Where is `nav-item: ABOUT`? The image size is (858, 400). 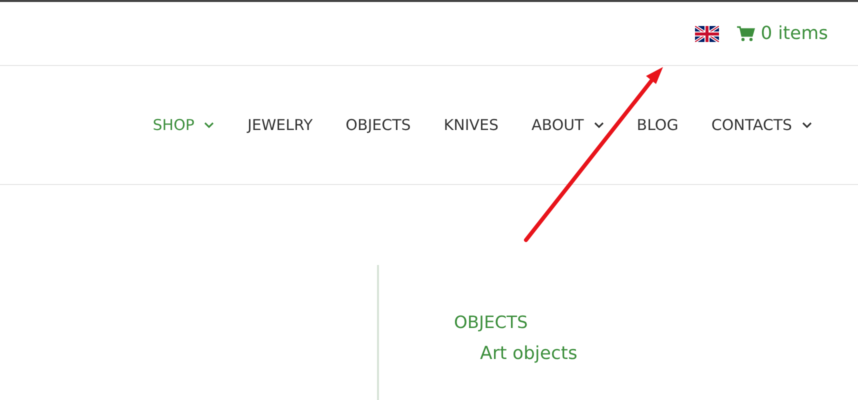
nav-item: ABOUT is located at coordinates (568, 125).